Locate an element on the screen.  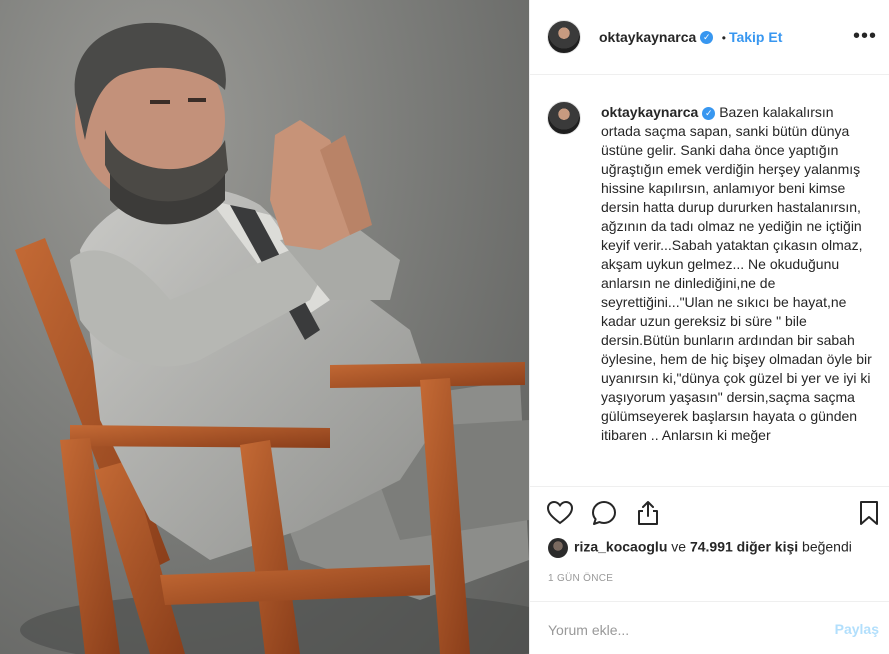
likes-suffix: beğendi is located at coordinates (827, 546).